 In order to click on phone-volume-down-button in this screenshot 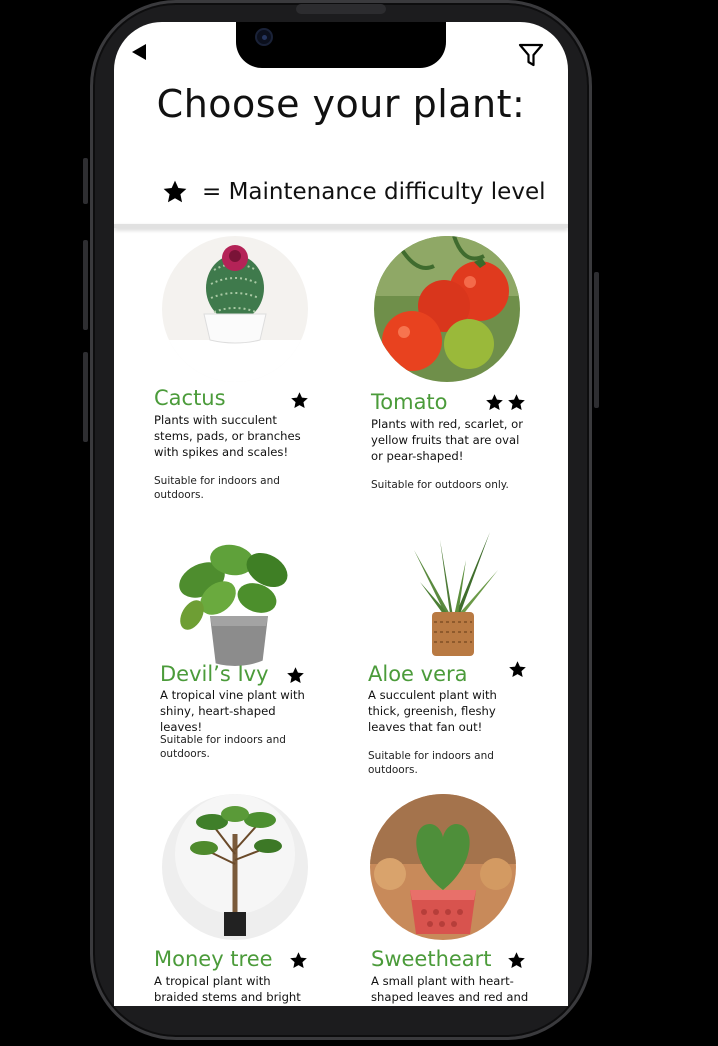, I will do `click(85, 397)`.